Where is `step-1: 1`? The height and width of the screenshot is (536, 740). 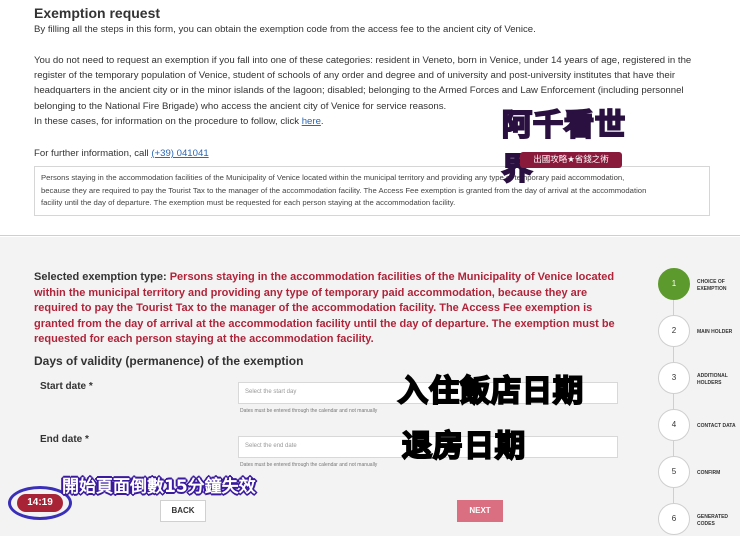 step-1: 1 is located at coordinates (674, 284).